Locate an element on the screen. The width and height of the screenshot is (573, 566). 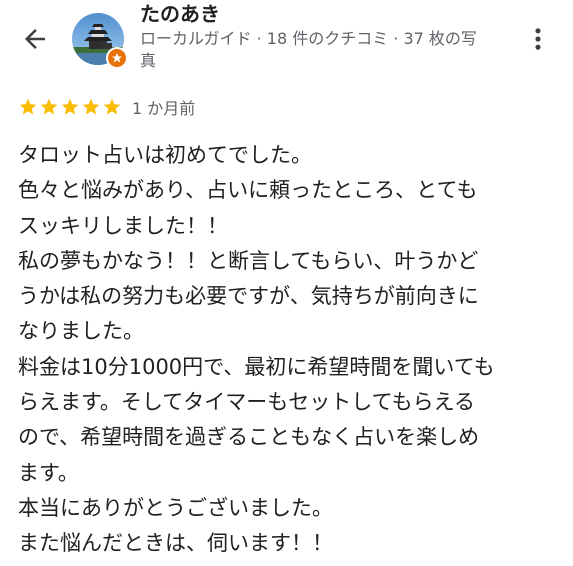
more-vert-icon is located at coordinates (538, 39).